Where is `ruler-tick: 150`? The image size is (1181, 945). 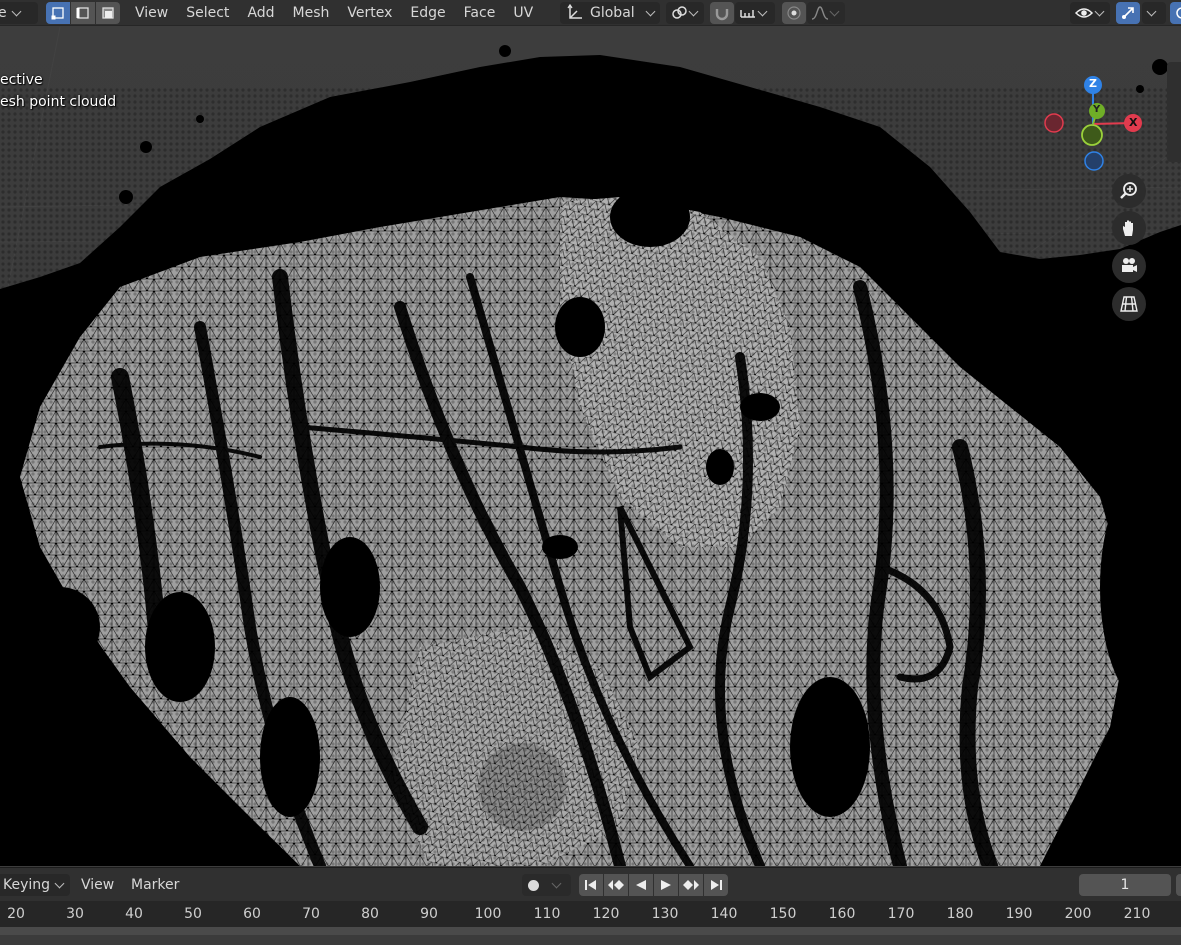
ruler-tick: 150 is located at coordinates (783, 914).